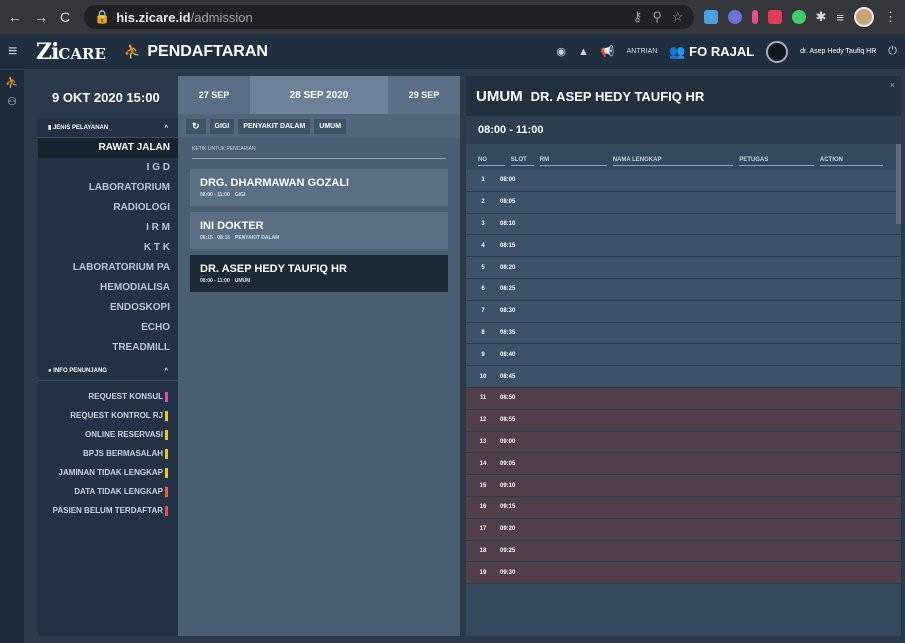 The image size is (905, 643). I want to click on info-request-kontrol-rj: REQUEST KONTROL RJ, so click(108, 415).